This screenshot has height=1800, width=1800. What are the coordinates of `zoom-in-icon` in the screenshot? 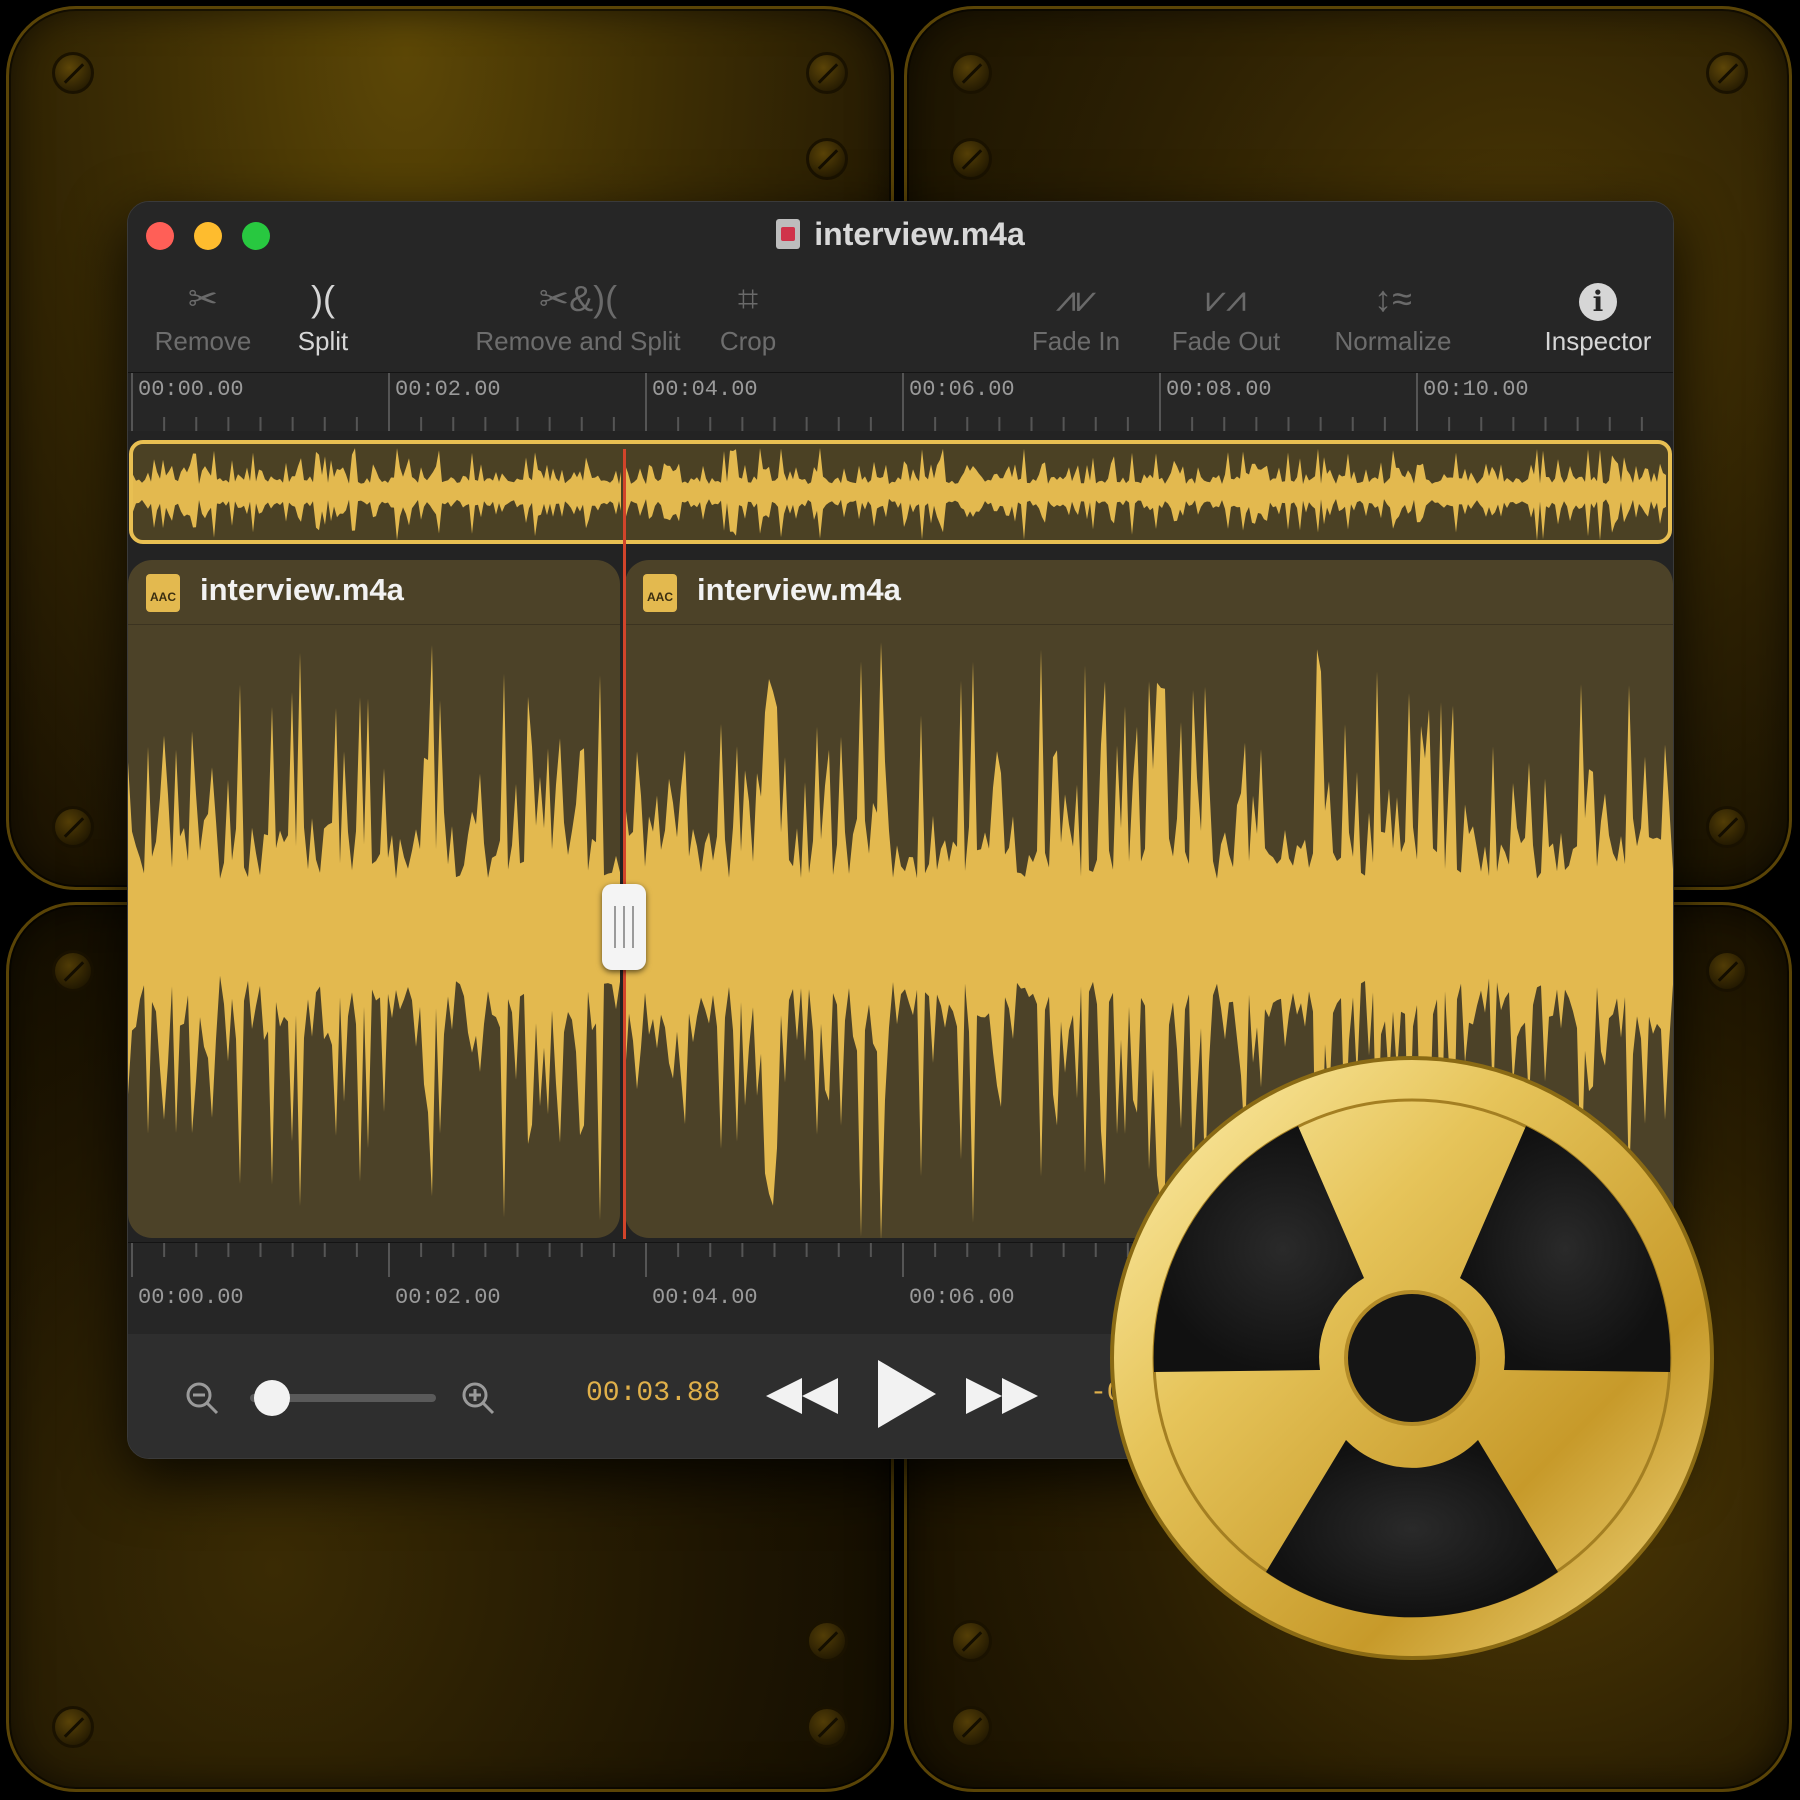 It's located at (478, 1402).